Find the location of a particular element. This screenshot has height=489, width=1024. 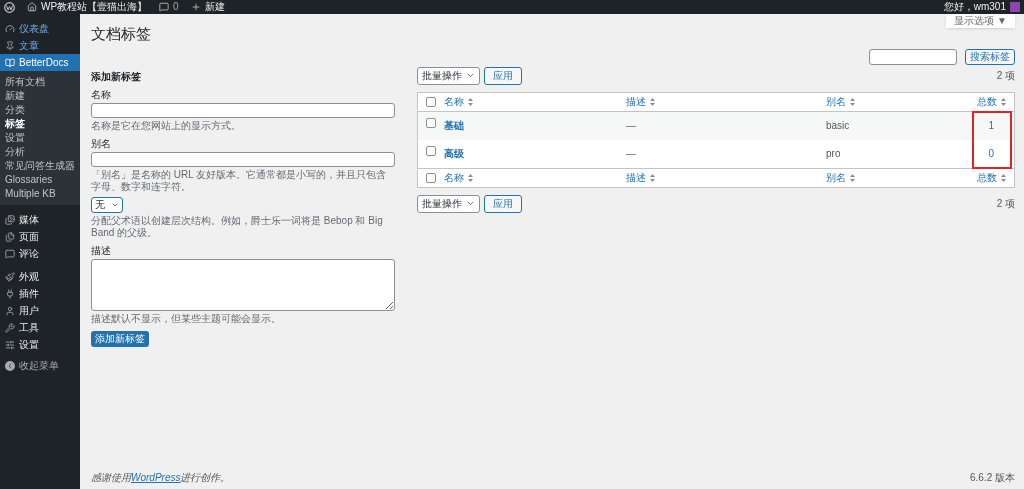

sidebar-item: 插件 is located at coordinates (40, 293).